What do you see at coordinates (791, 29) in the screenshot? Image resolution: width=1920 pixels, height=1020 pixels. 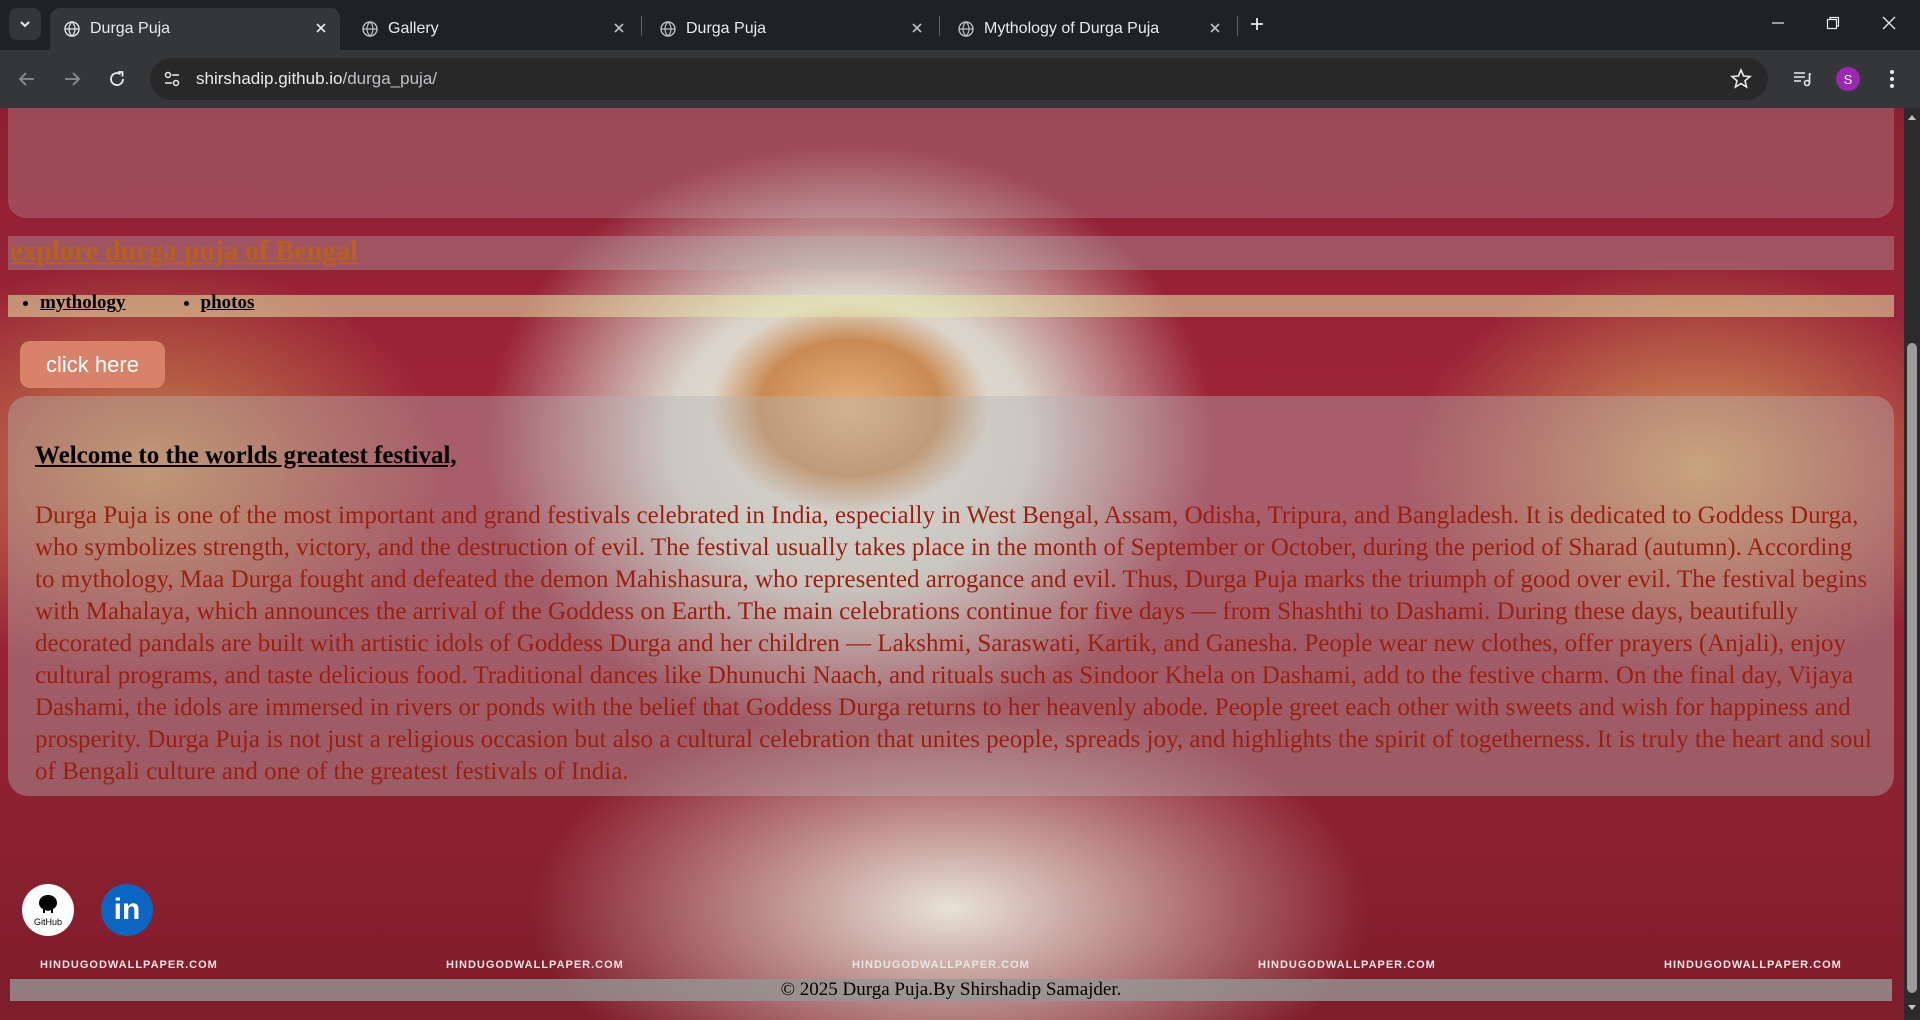 I see `tab-durga-puja: Durga Puja` at bounding box center [791, 29].